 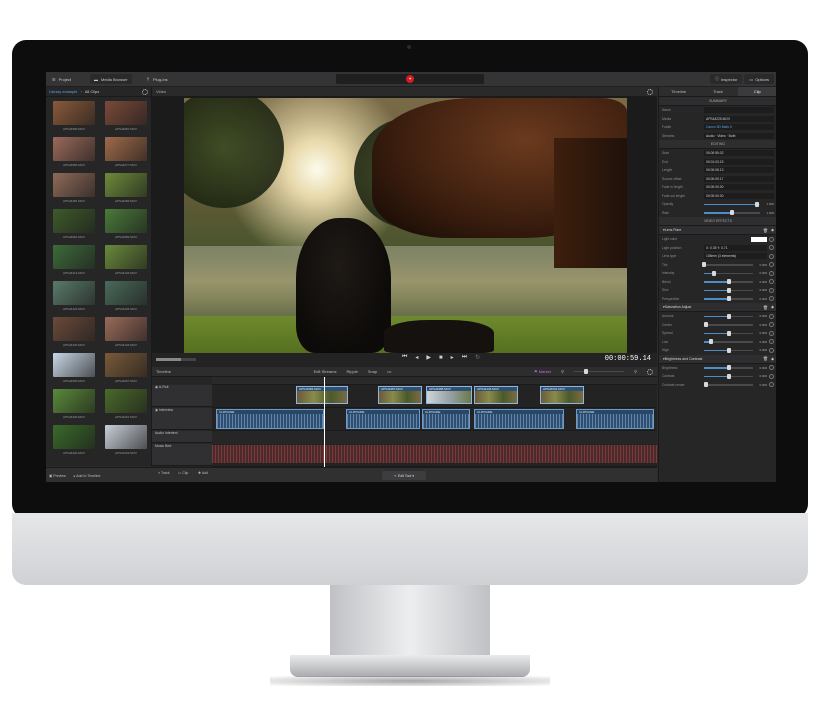 I want to click on clip-item: APS44426.MOV, so click(x=126, y=334).